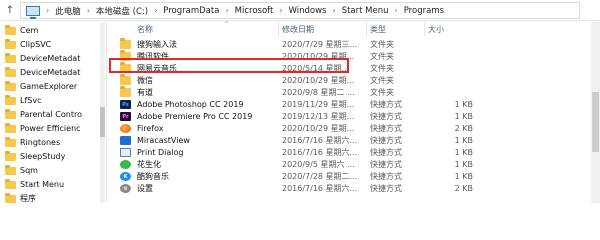 The image size is (600, 240). I want to click on nav-item-clipsvc: ClipSVC, so click(50, 44).